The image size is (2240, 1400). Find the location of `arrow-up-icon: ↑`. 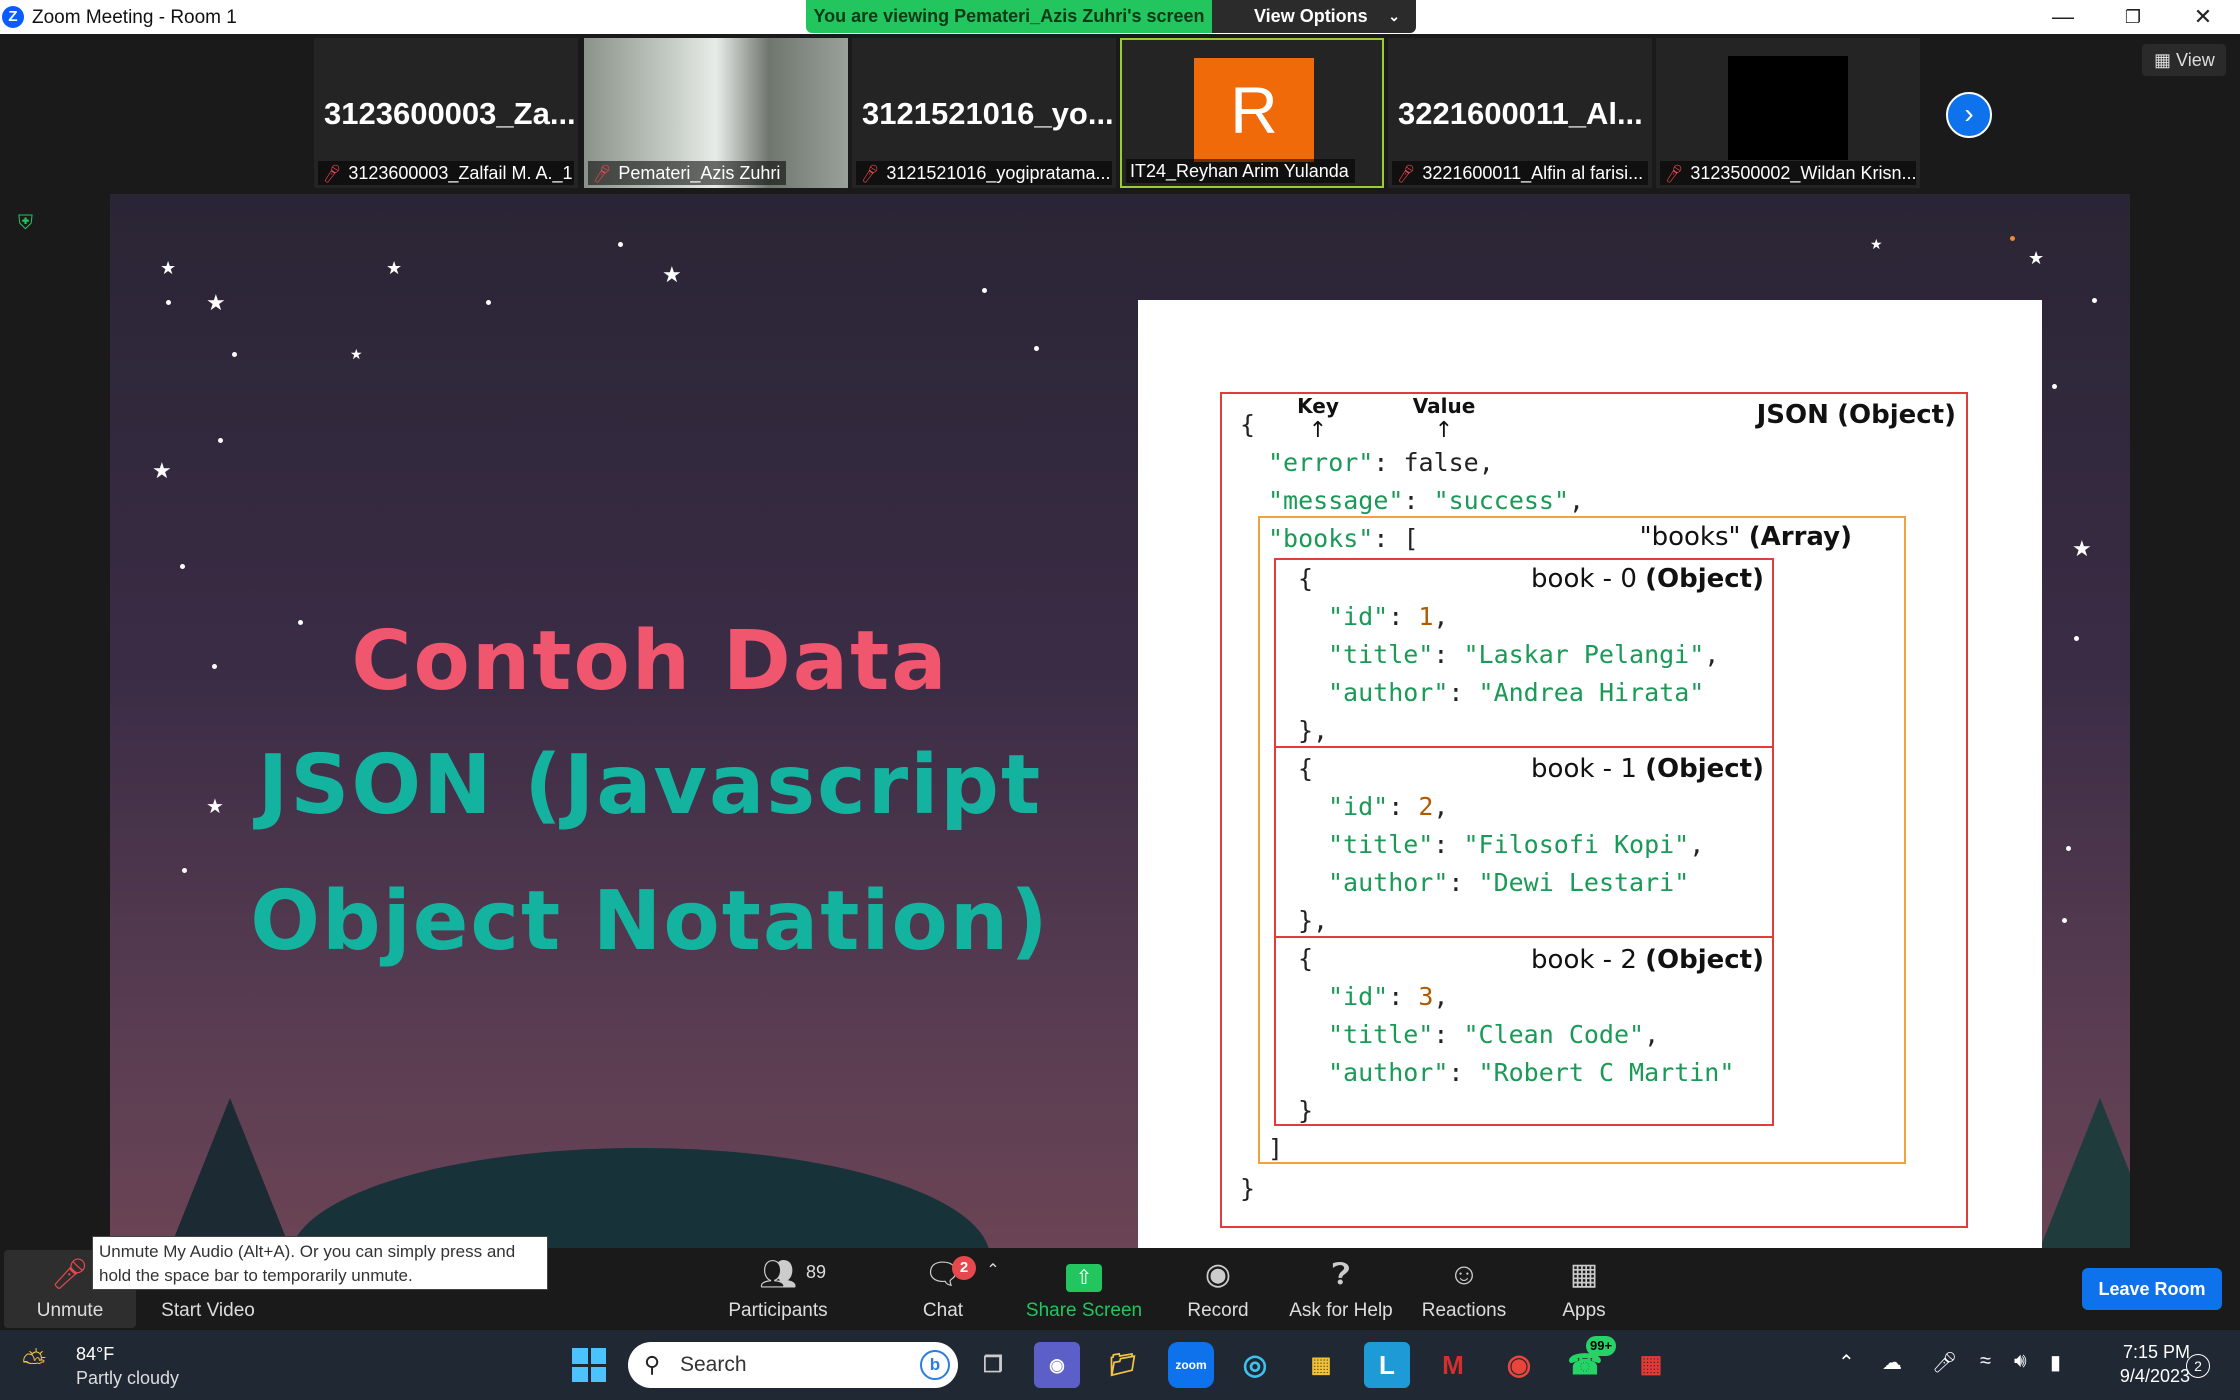

arrow-up-icon: ↑ is located at coordinates (1318, 430).